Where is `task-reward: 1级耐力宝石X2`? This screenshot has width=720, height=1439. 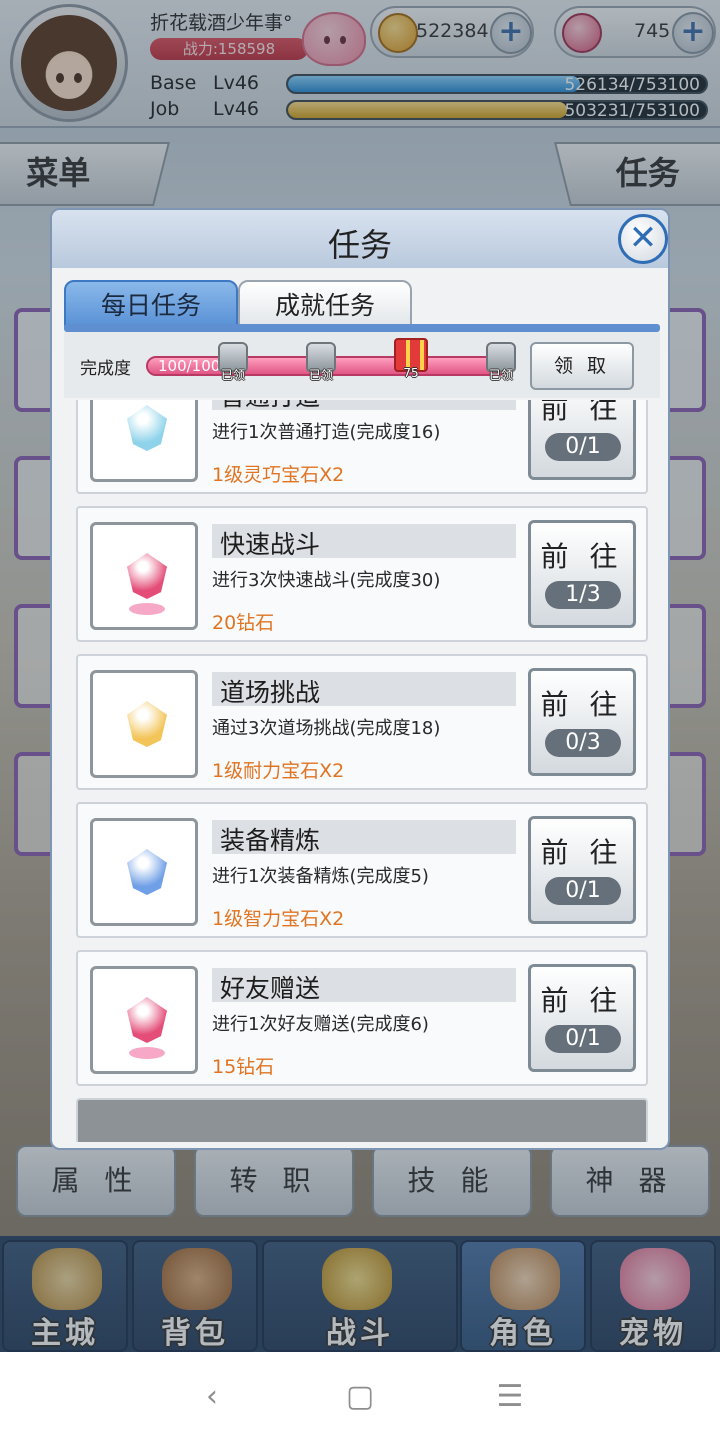 task-reward: 1级耐力宝石X2 is located at coordinates (278, 771).